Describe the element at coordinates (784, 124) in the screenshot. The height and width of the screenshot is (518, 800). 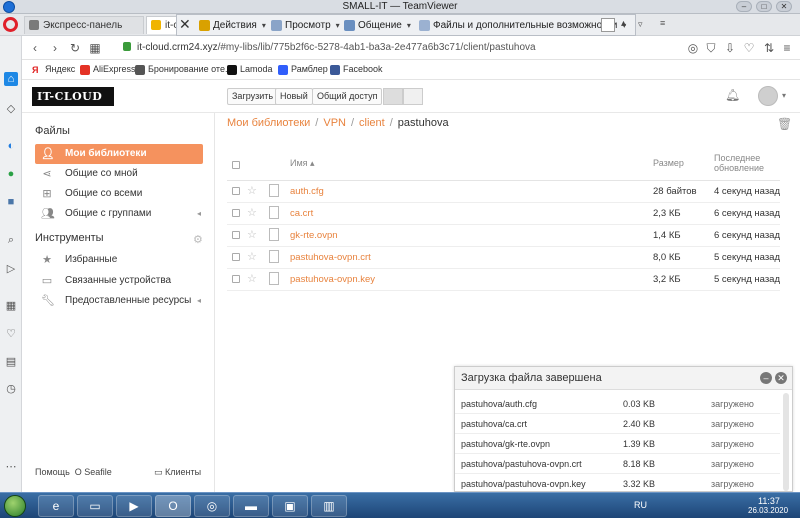
I see `trash-icon: 🗑︎` at that location.